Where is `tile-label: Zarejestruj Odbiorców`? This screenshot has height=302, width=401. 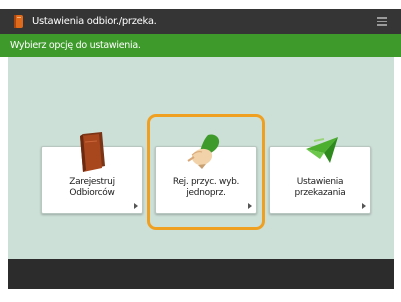 tile-label: Zarejestruj Odbiorców is located at coordinates (92, 187).